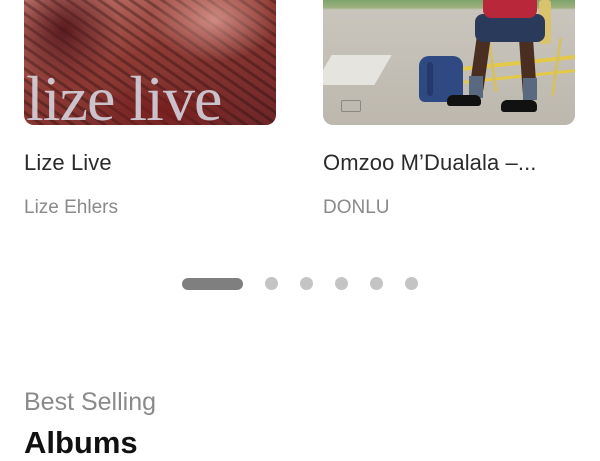 The width and height of the screenshot is (600, 461). I want to click on album-title: Lize Live, so click(68, 163).